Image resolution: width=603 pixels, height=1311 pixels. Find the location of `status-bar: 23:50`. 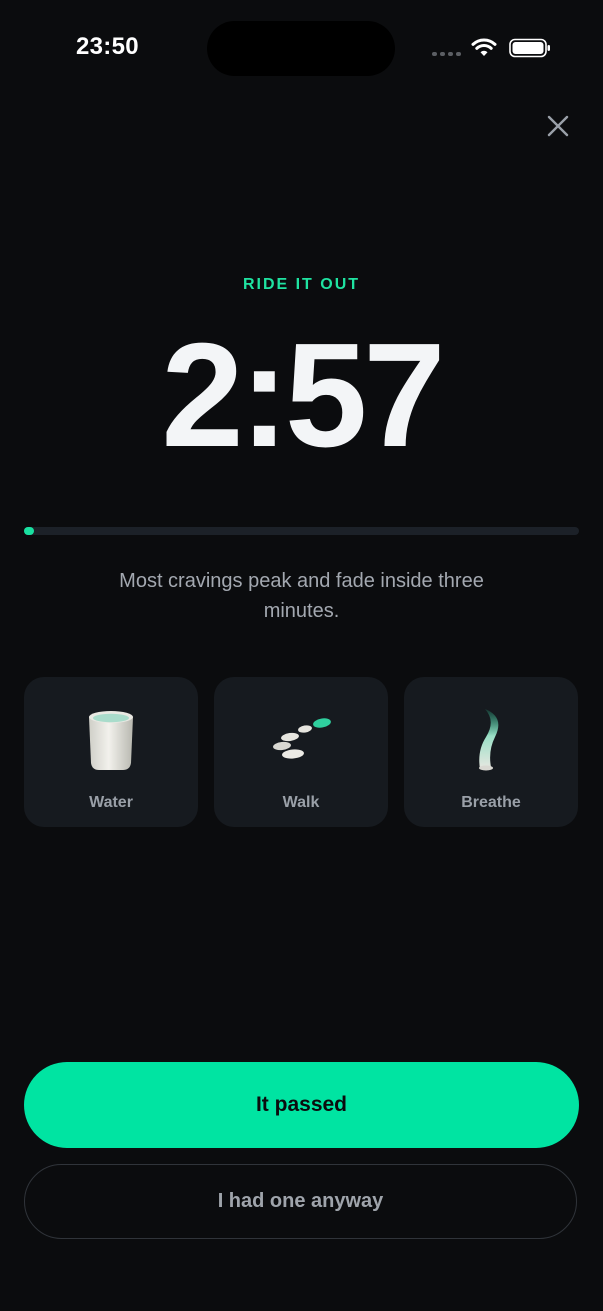

status-bar: 23:50 is located at coordinates (301, 48).